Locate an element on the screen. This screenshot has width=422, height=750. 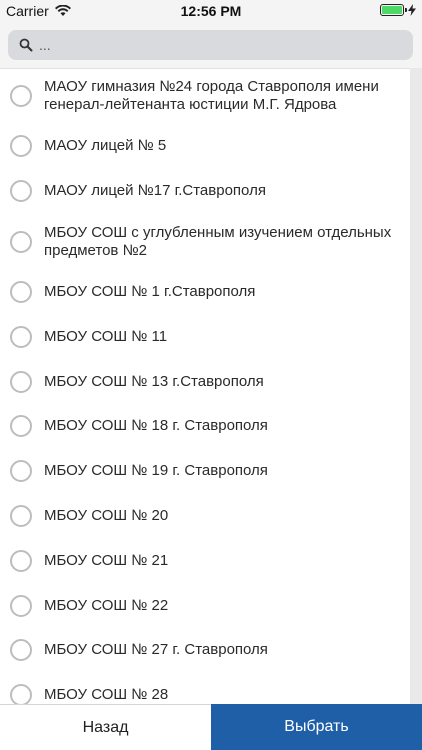
list-item: МАОУ лицей №17 г.Ставрополя is located at coordinates (205, 191).